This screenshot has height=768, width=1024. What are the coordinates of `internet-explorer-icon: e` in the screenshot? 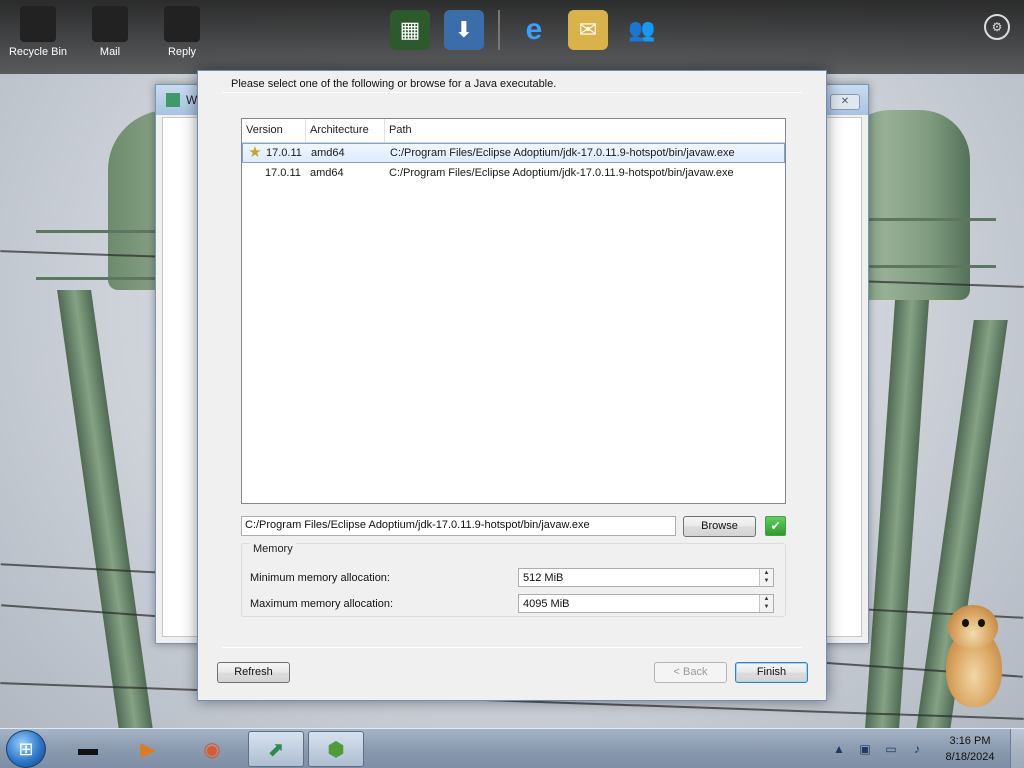 It's located at (534, 30).